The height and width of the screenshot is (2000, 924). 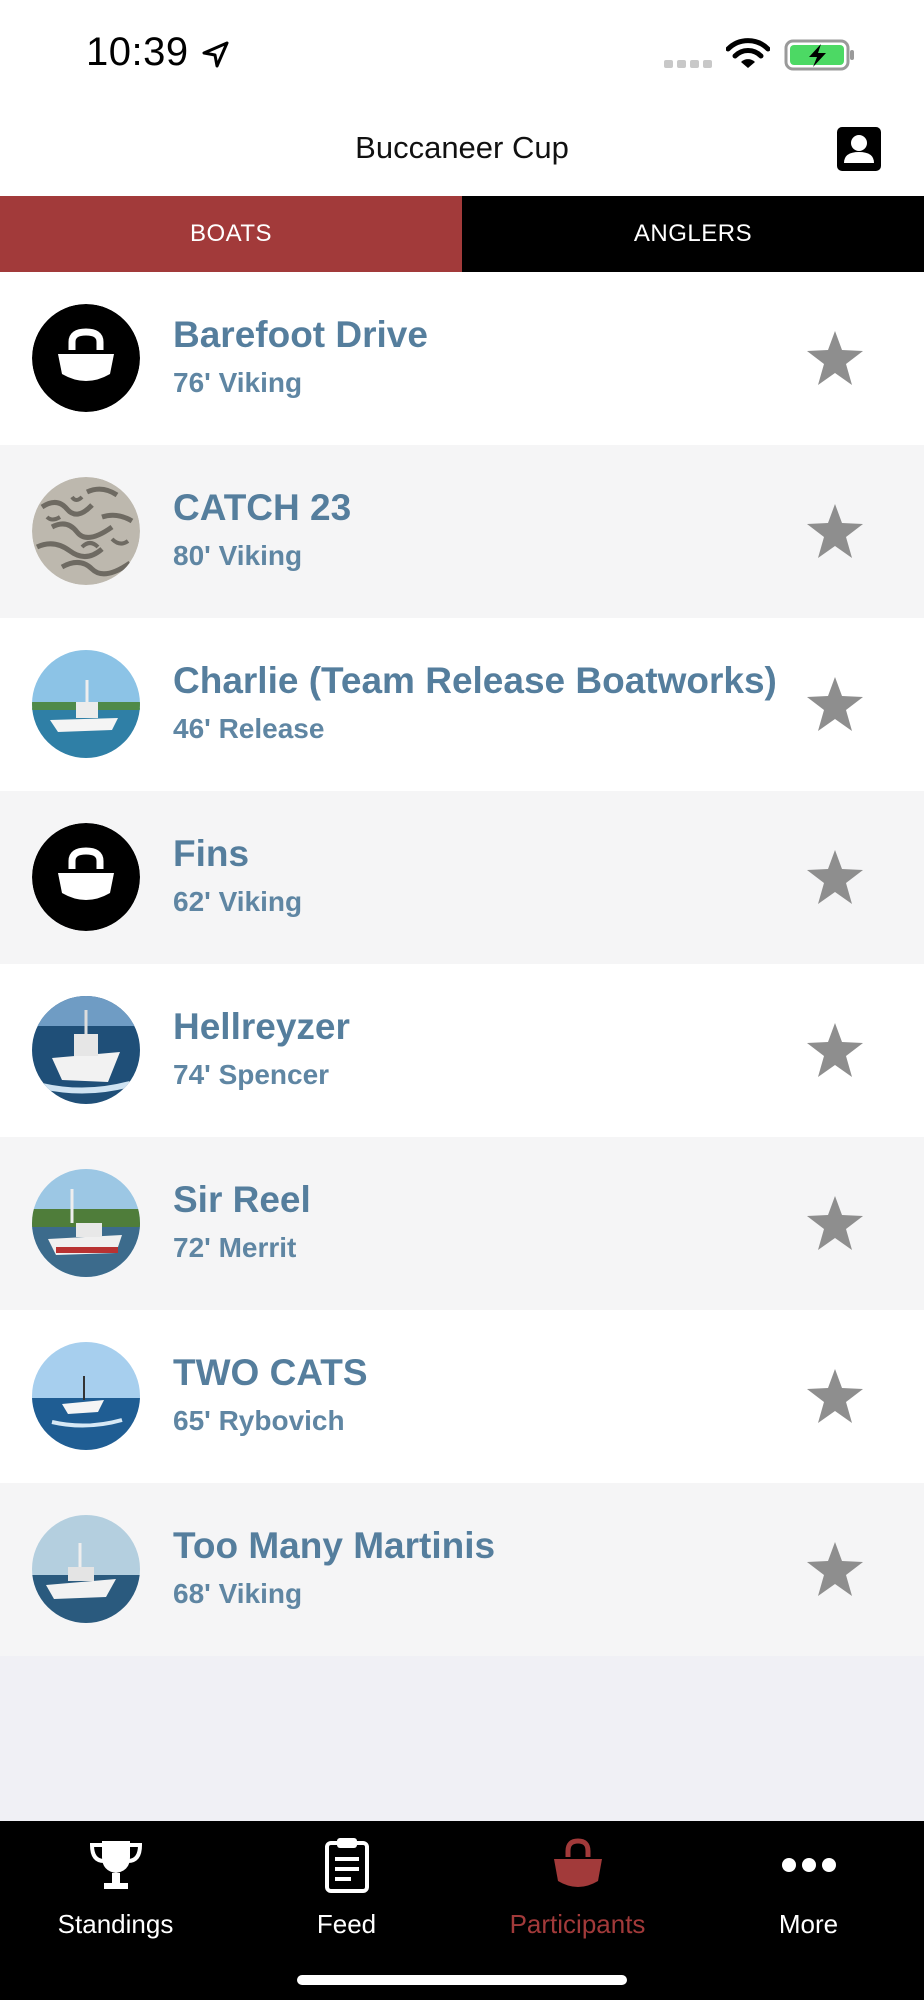 What do you see at coordinates (215, 54) in the screenshot?
I see `location-arrow-icon` at bounding box center [215, 54].